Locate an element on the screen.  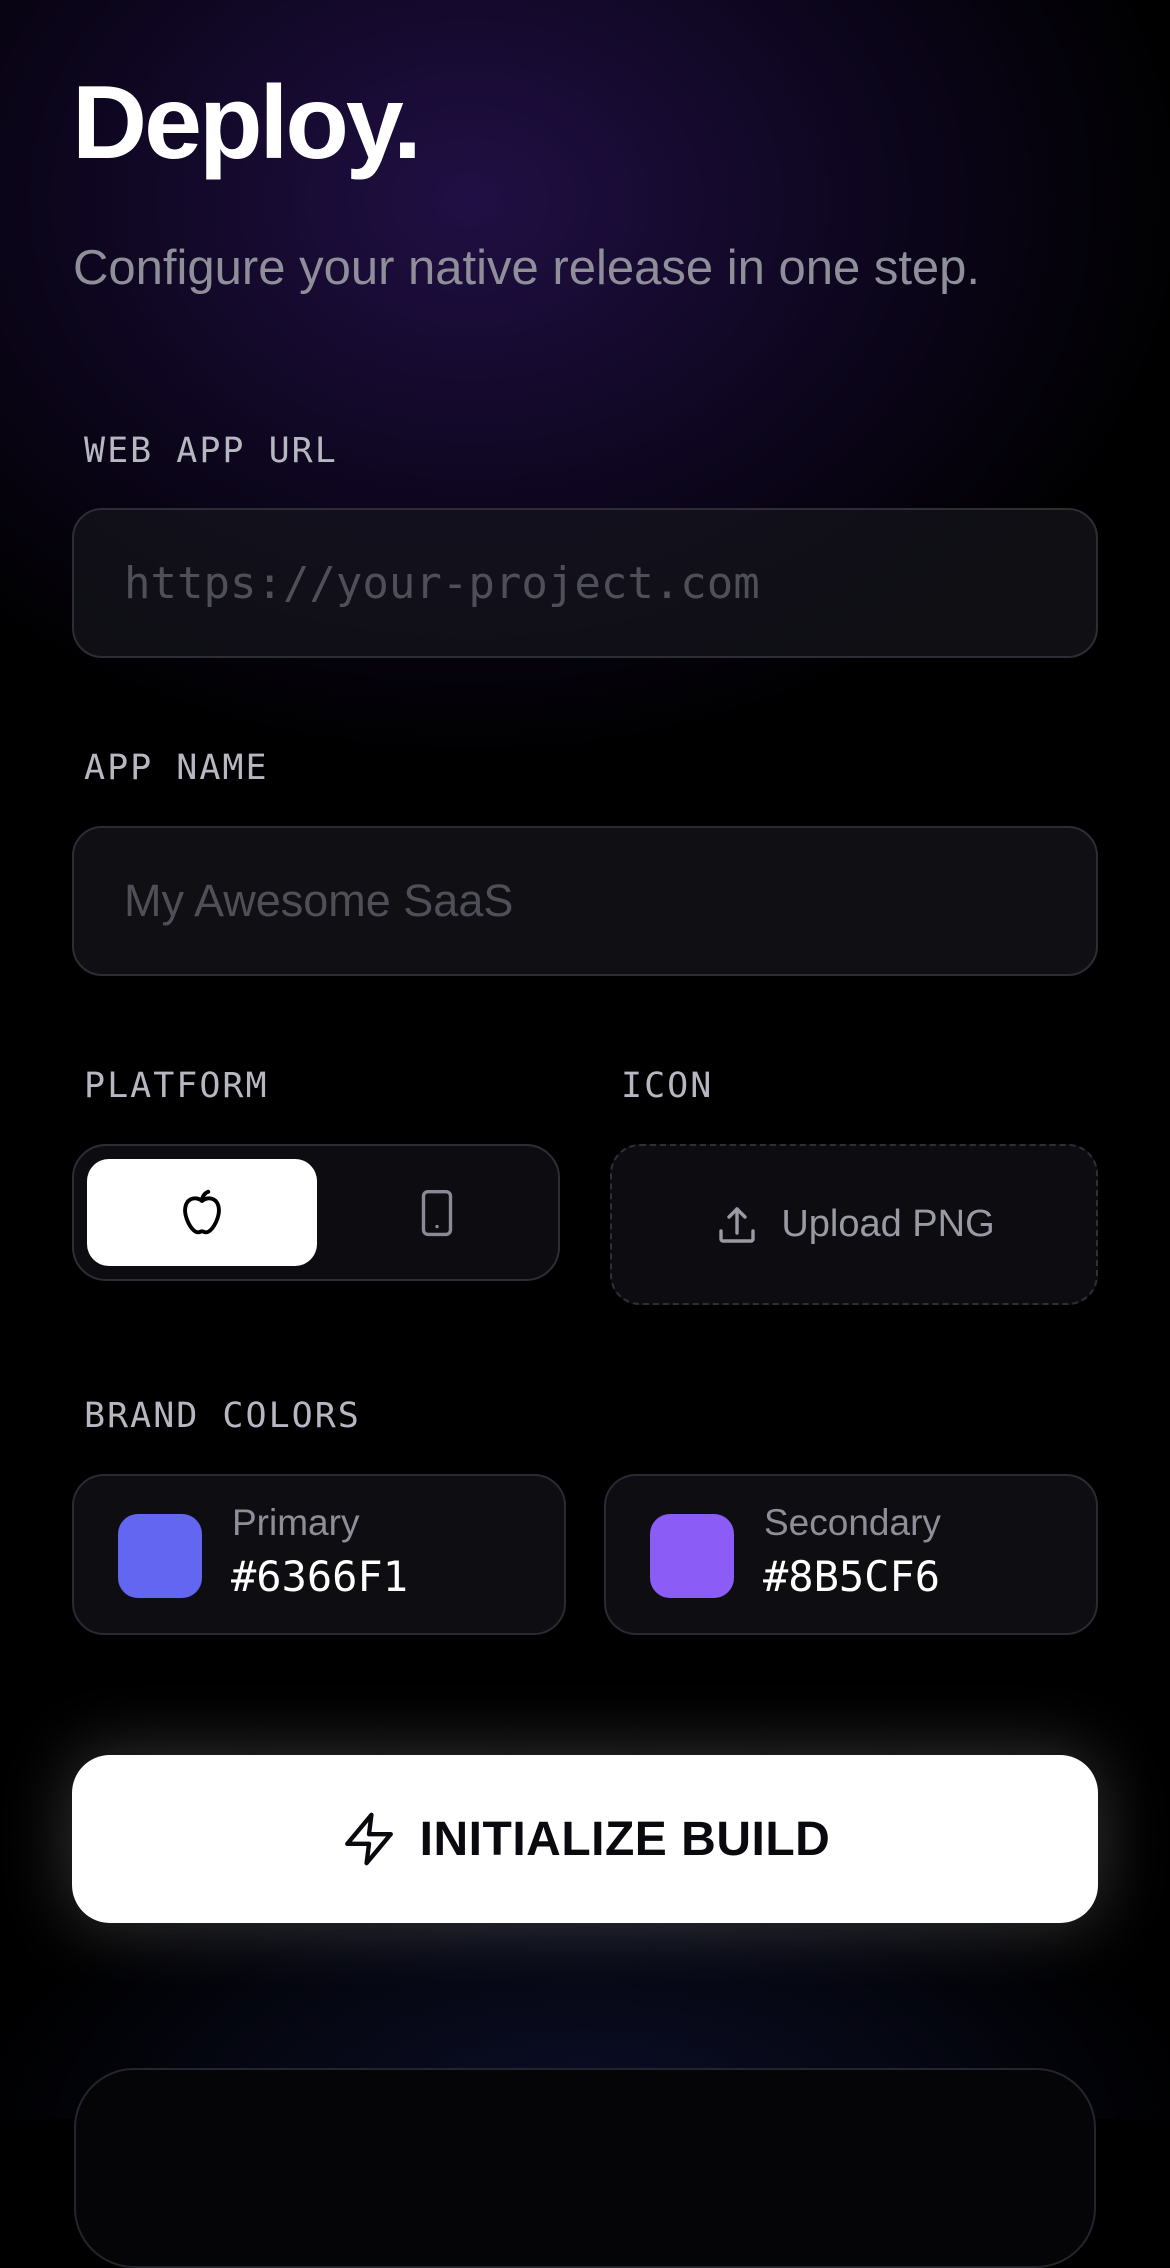
icon-label: ICON is located at coordinates (667, 1086).